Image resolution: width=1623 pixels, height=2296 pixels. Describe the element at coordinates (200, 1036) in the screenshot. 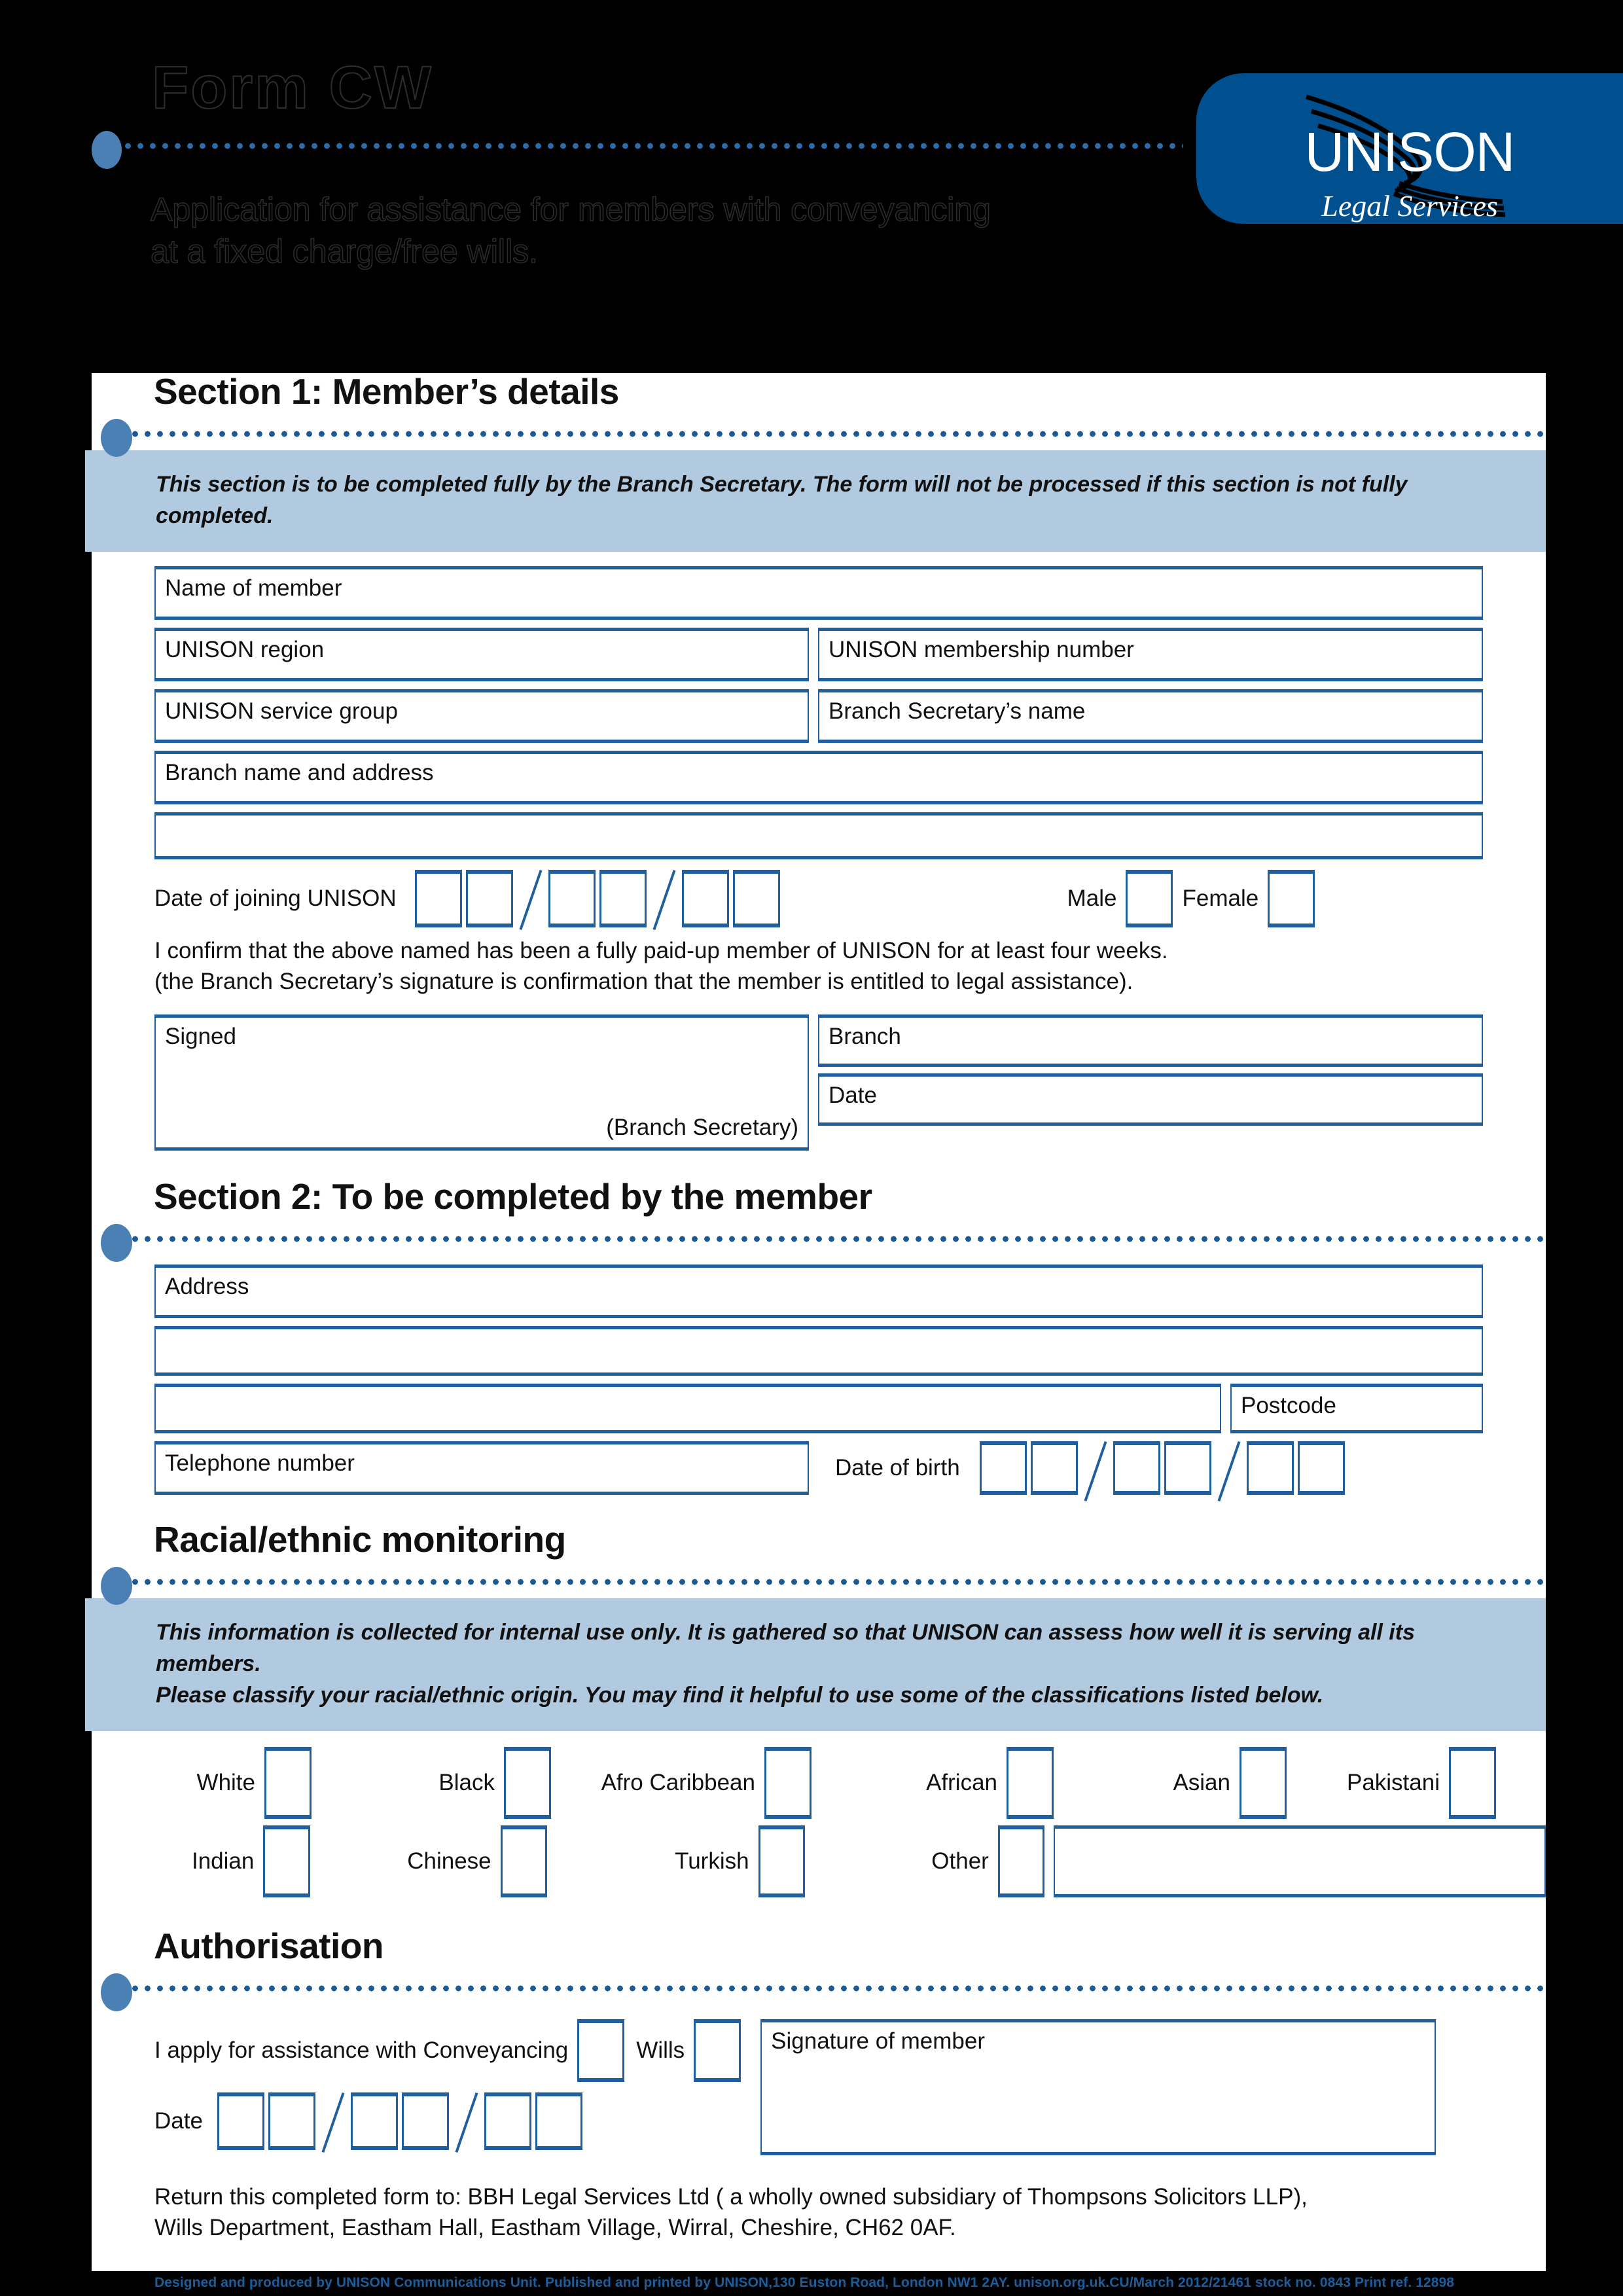

I see `signed-label: Signed` at that location.